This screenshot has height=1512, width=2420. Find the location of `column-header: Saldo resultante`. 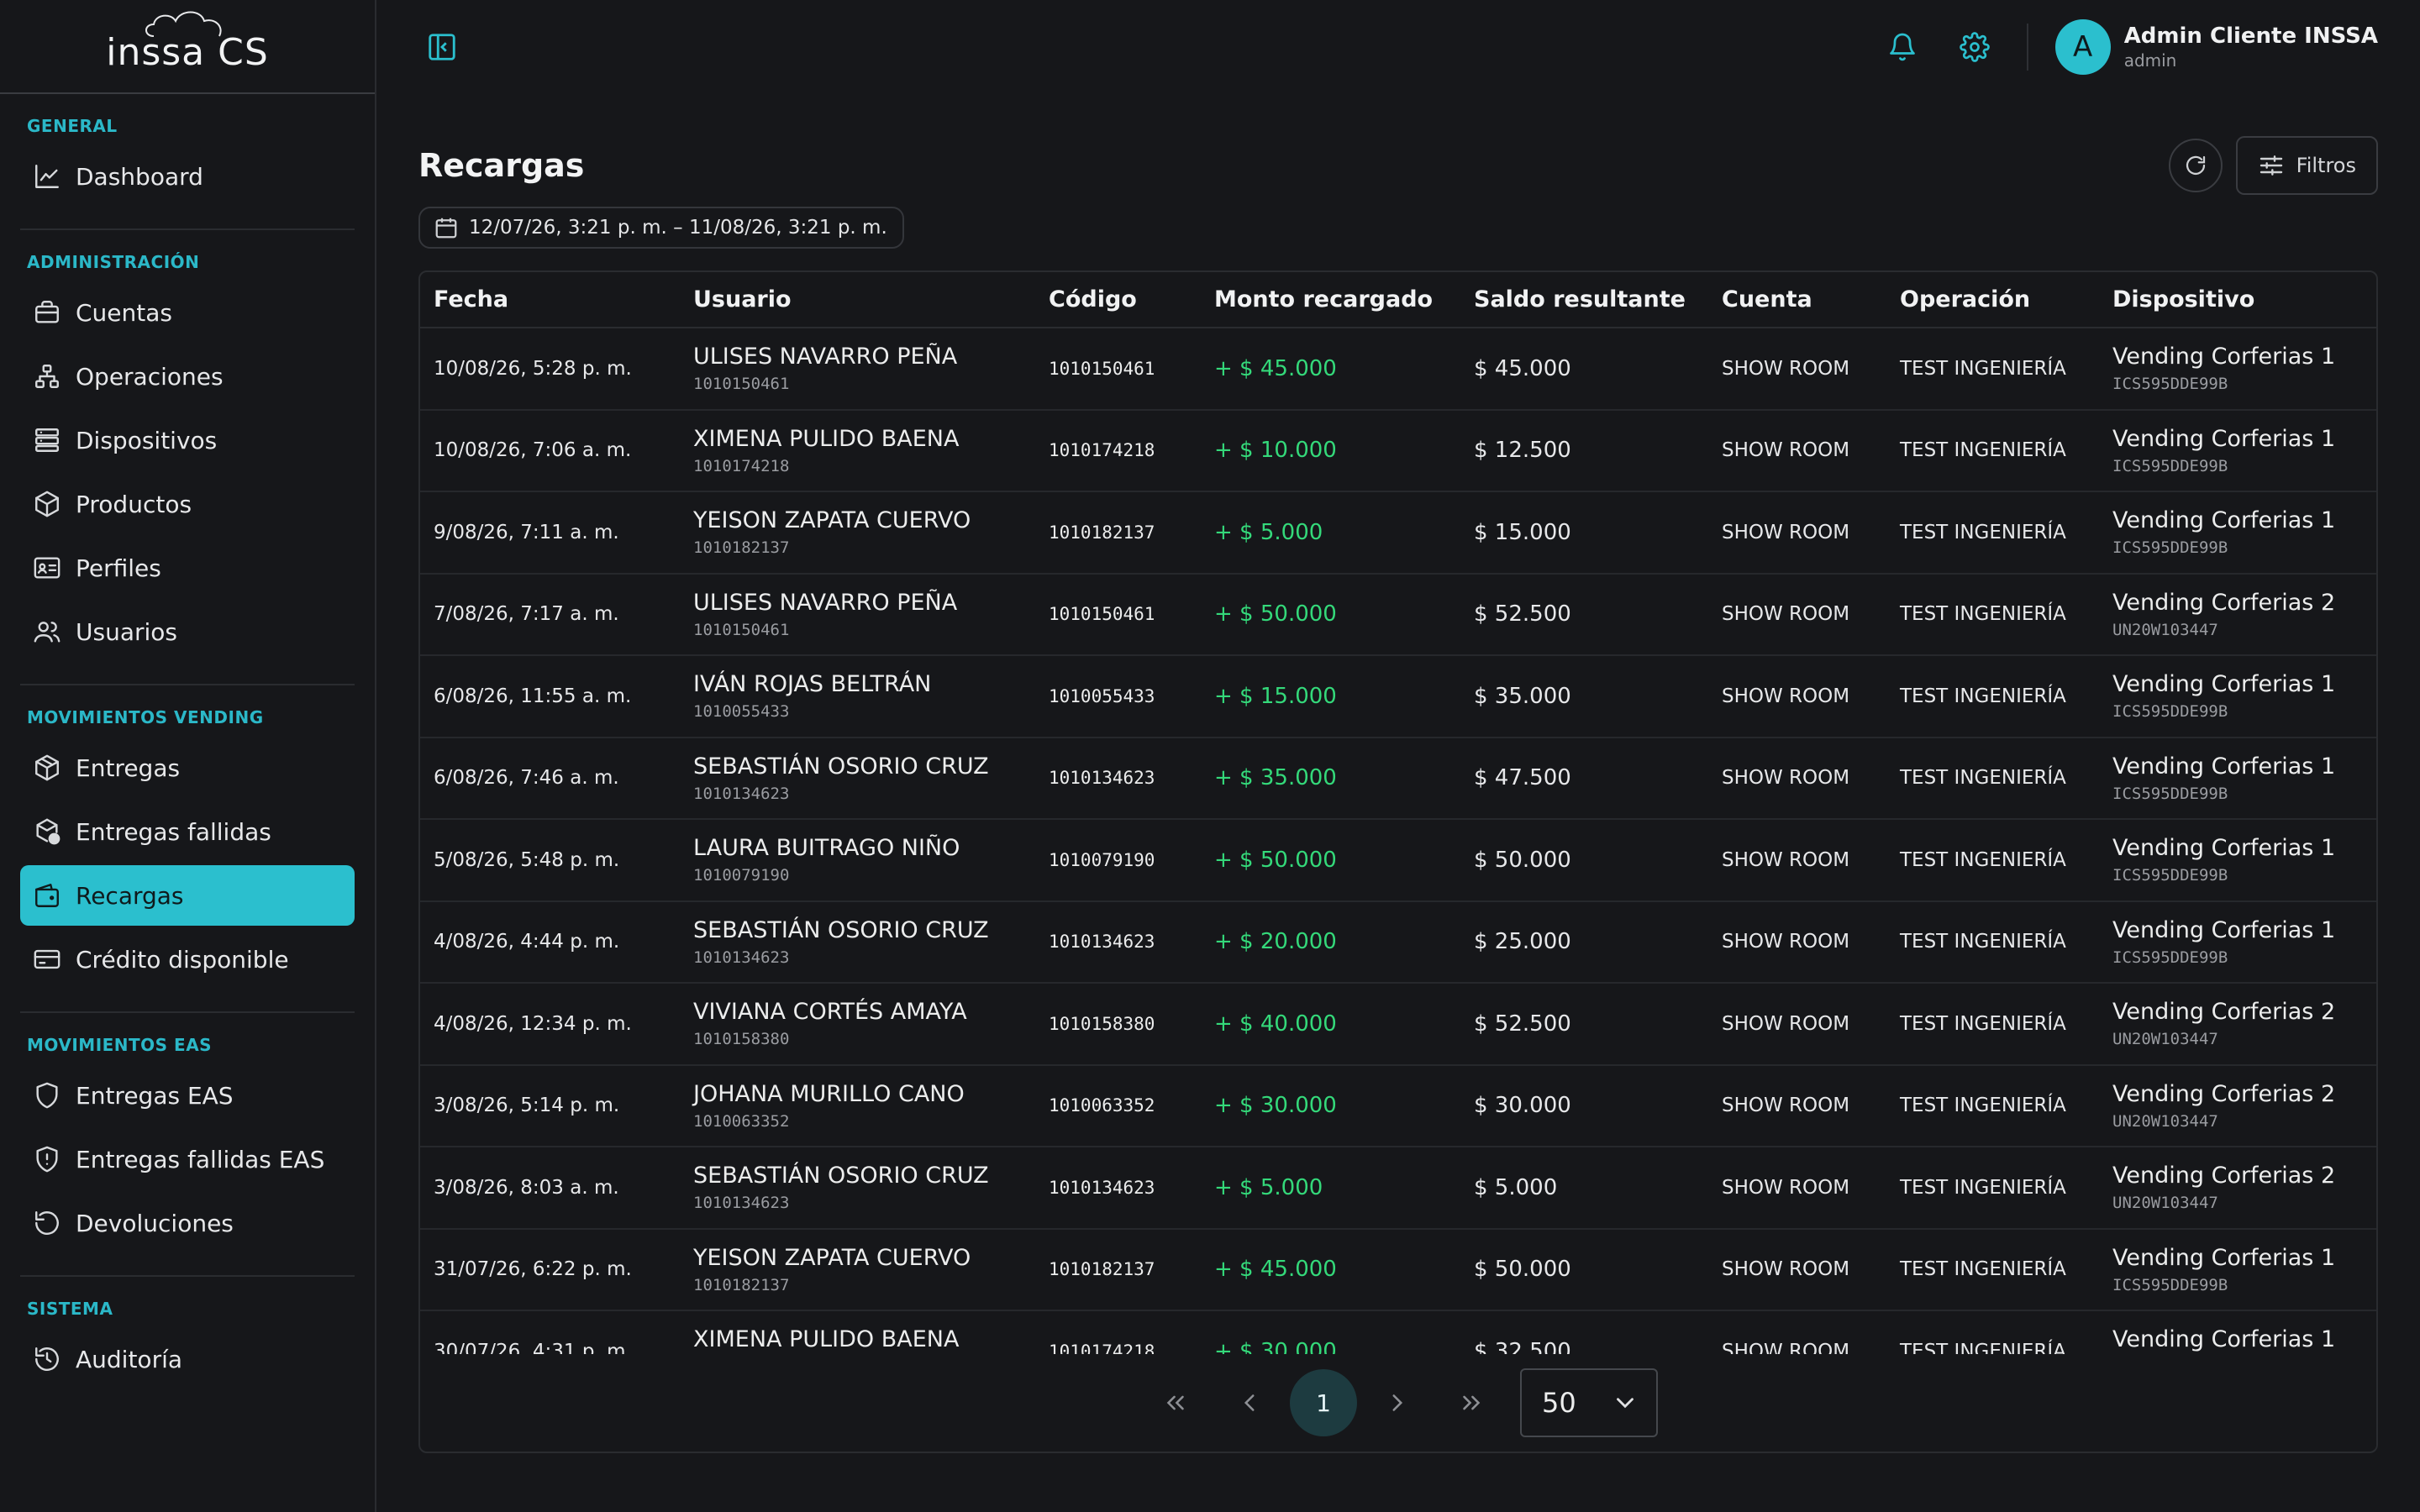

column-header: Saldo resultante is located at coordinates (1584, 300).